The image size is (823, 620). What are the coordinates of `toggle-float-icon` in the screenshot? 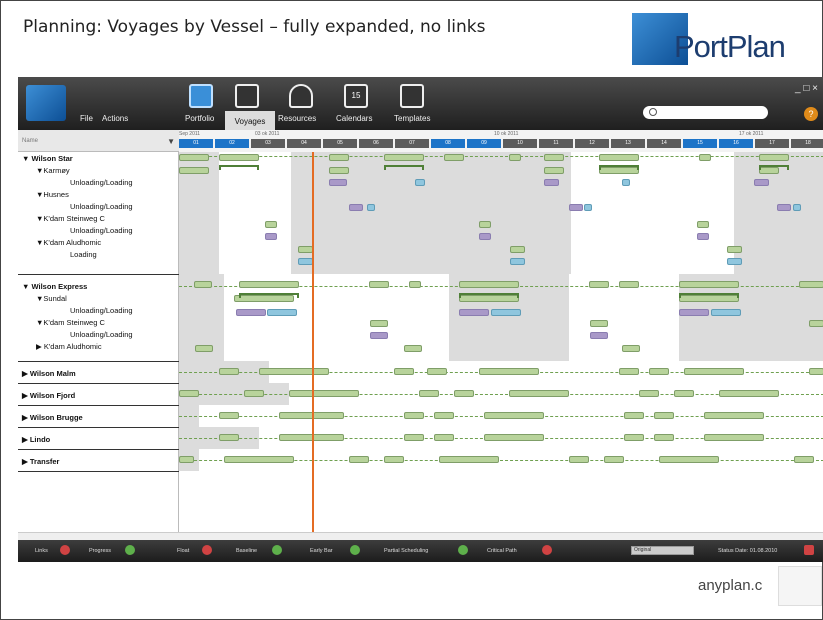 It's located at (207, 550).